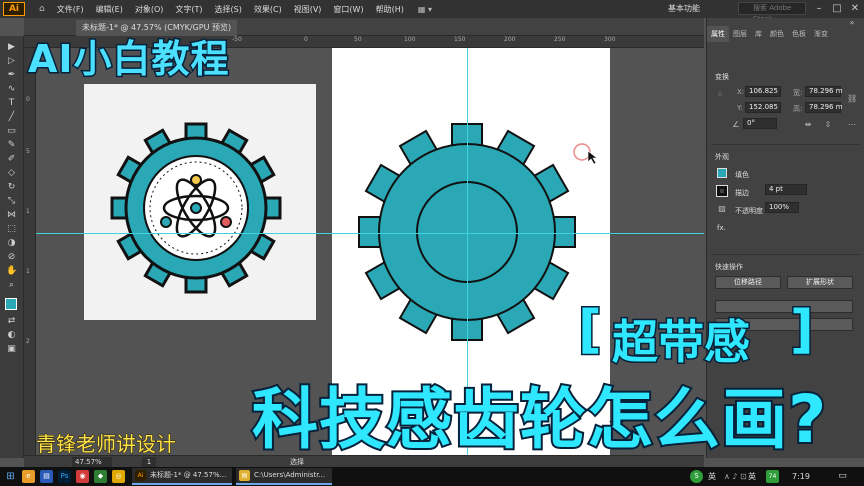 This screenshot has width=864, height=486. Describe the element at coordinates (11, 89) in the screenshot. I see `curvature-tool-icon: ∿` at that location.